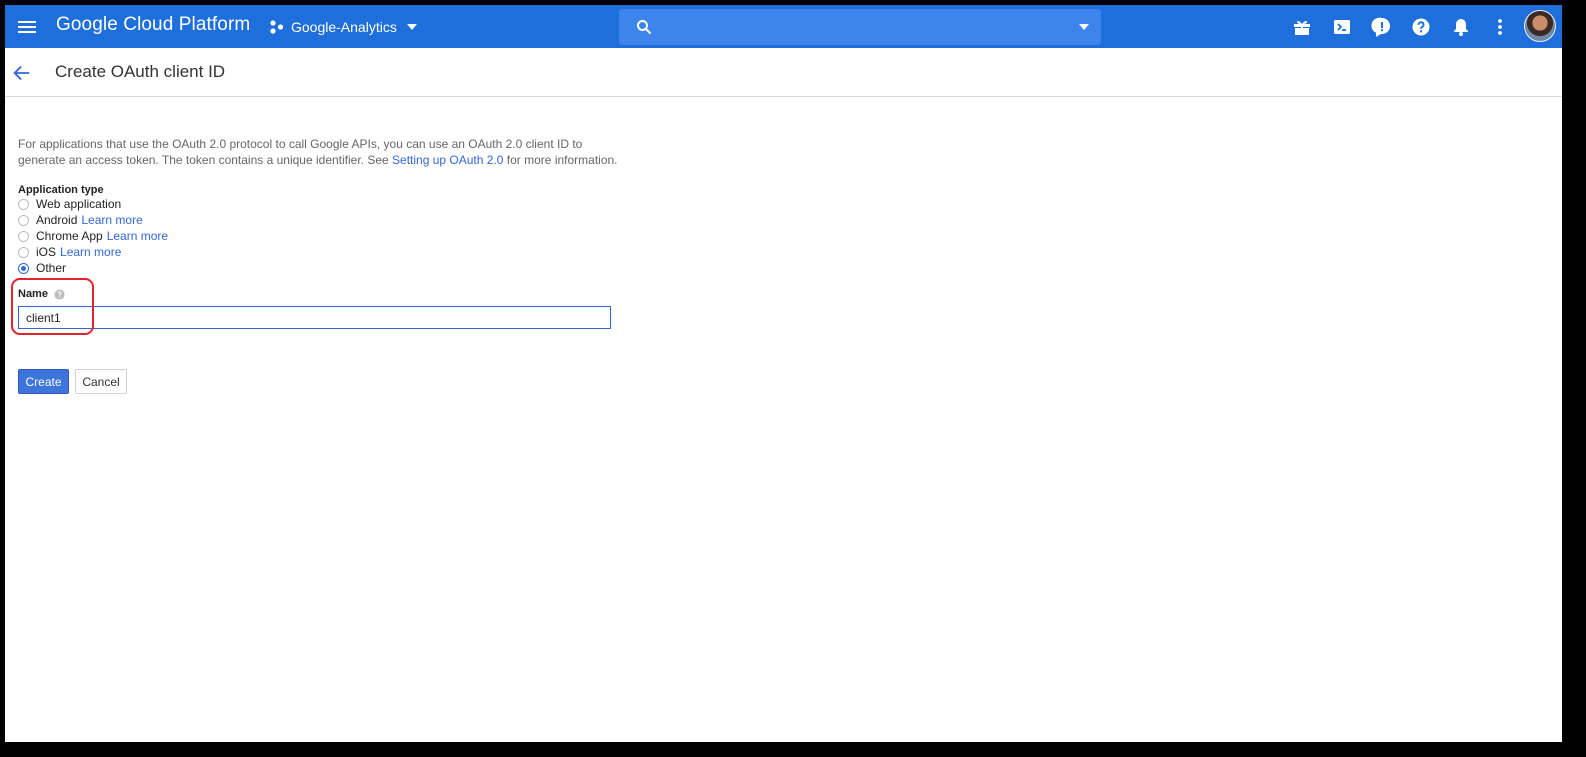  What do you see at coordinates (140, 71) in the screenshot?
I see `page-title: Create OAuth client ID` at bounding box center [140, 71].